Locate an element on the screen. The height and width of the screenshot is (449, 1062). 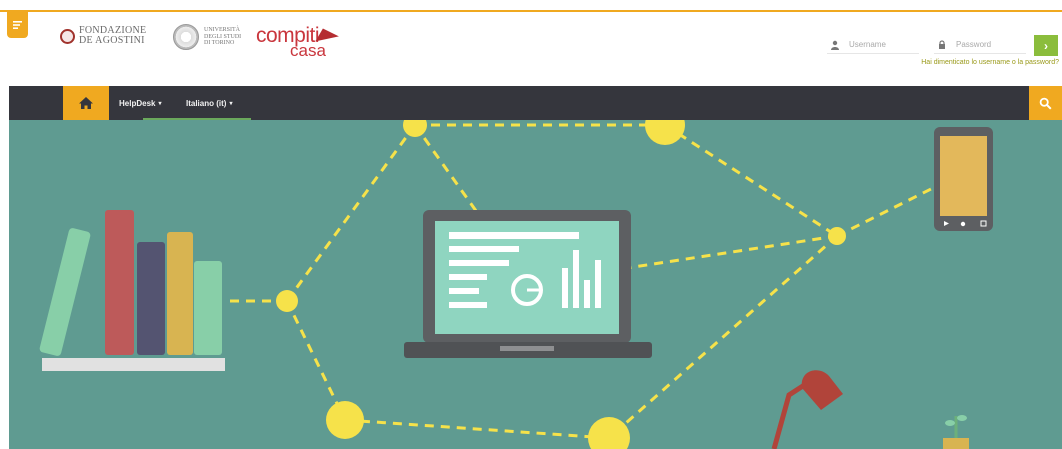
nav-item-helpdesk-label: HelpDesk is located at coordinates (137, 103).